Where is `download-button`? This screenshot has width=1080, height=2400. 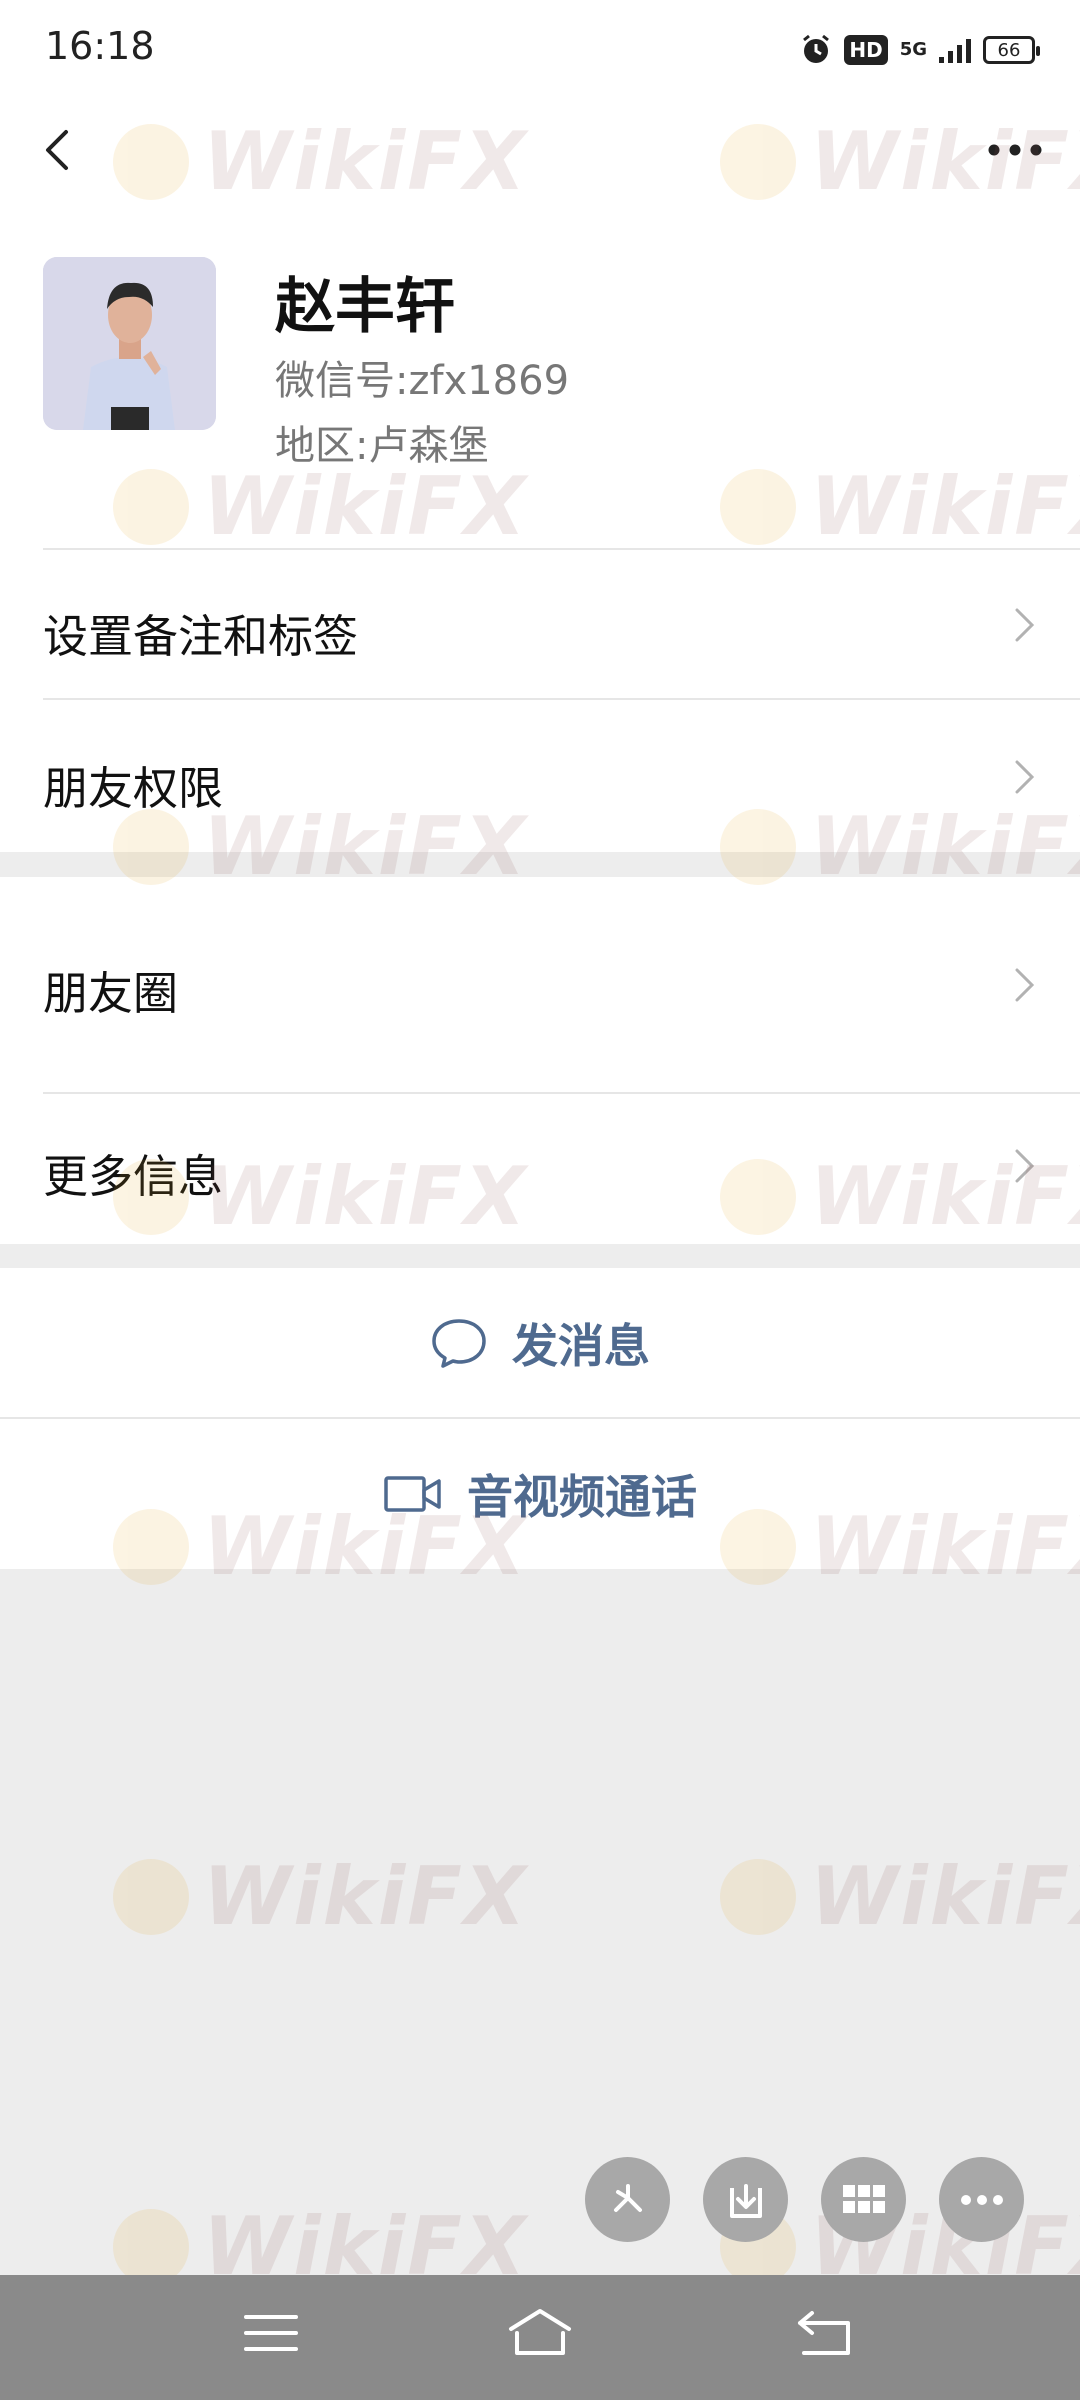
download-button is located at coordinates (745, 2199).